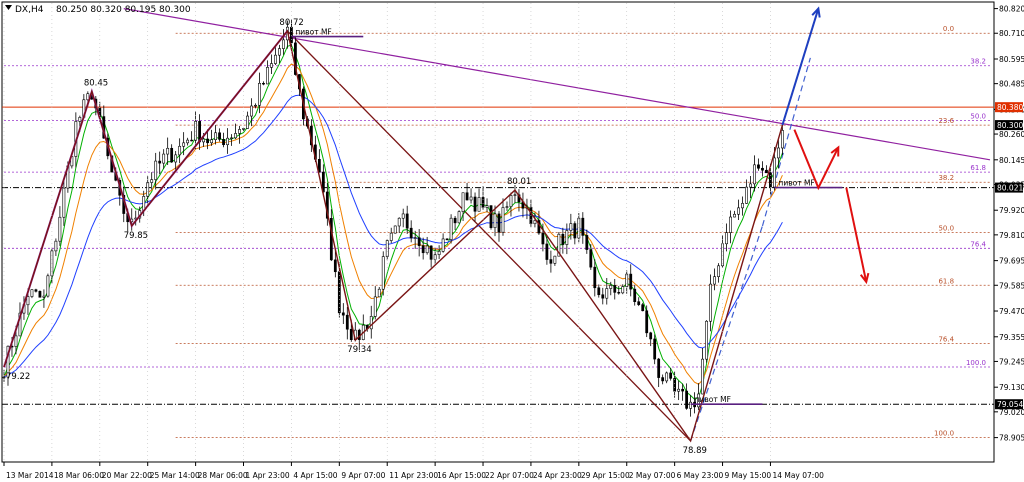  What do you see at coordinates (557, 475) in the screenshot?
I see `time-tick-label: 24 Apr 23:00` at bounding box center [557, 475].